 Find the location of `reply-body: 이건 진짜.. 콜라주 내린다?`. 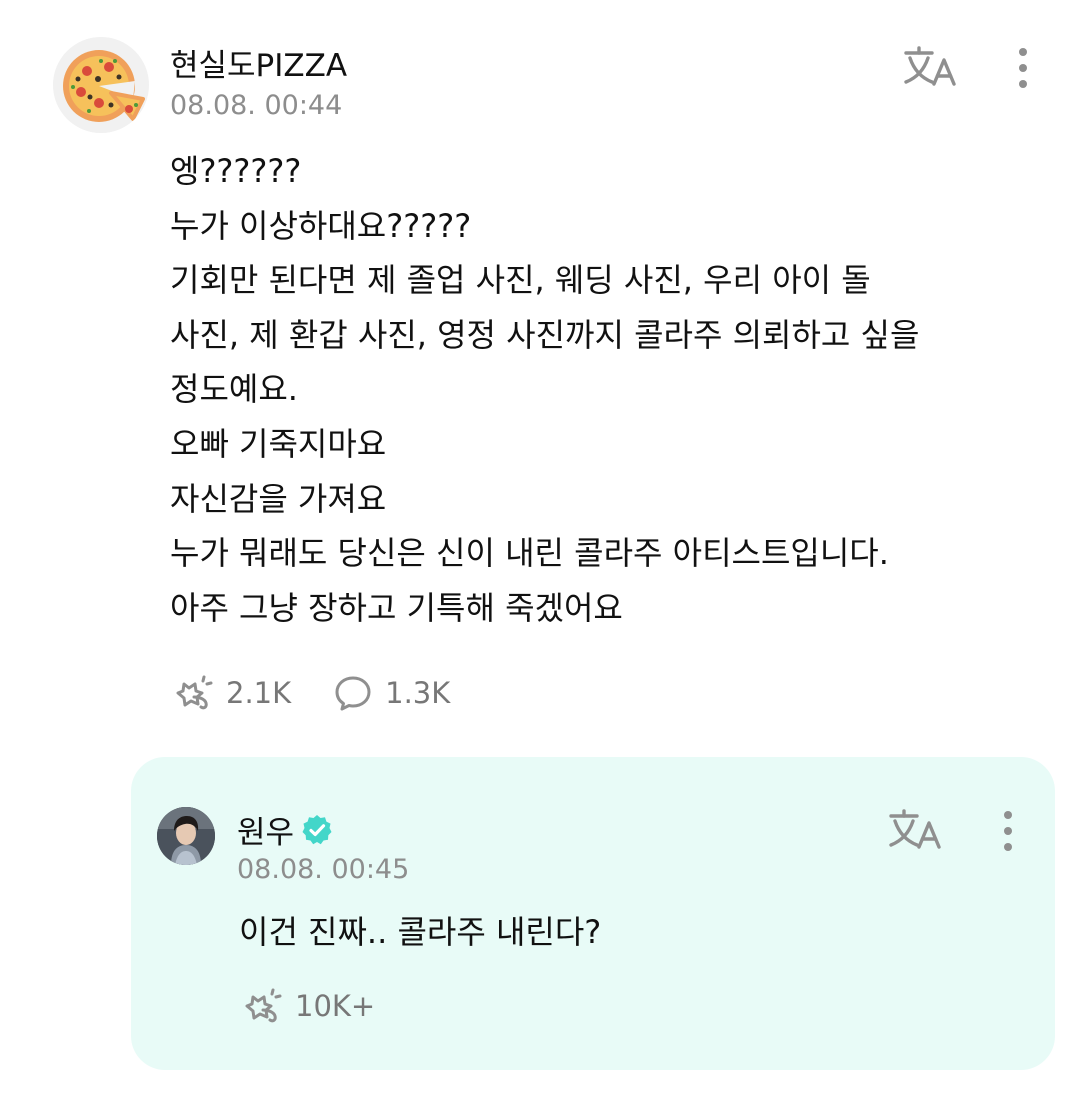

reply-body: 이건 진짜.. 콜라주 내린다? is located at coordinates (420, 932).